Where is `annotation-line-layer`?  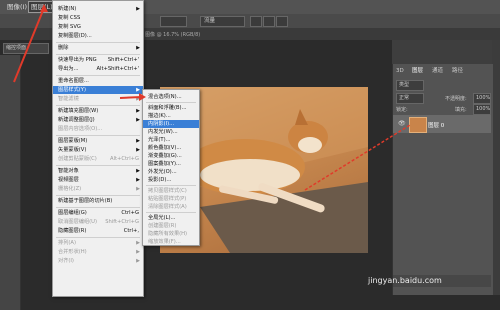 annotation-line-layer is located at coordinates (357, 157).